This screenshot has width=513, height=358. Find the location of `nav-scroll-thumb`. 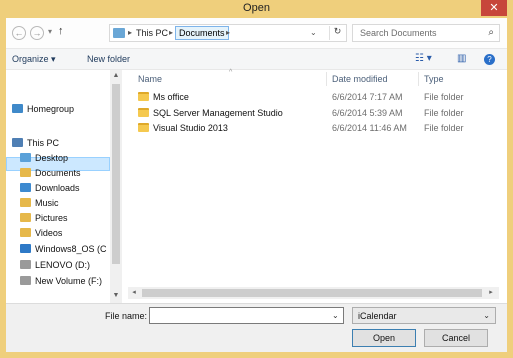

nav-scroll-thumb is located at coordinates (116, 174).